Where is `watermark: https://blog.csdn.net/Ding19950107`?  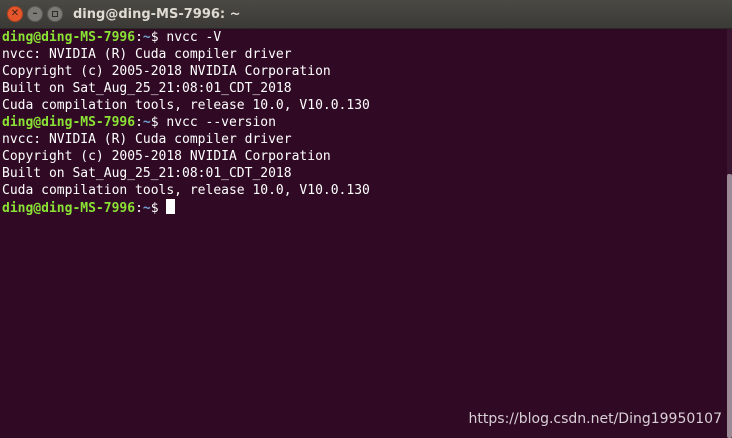 watermark: https://blog.csdn.net/Ding19950107 is located at coordinates (595, 419).